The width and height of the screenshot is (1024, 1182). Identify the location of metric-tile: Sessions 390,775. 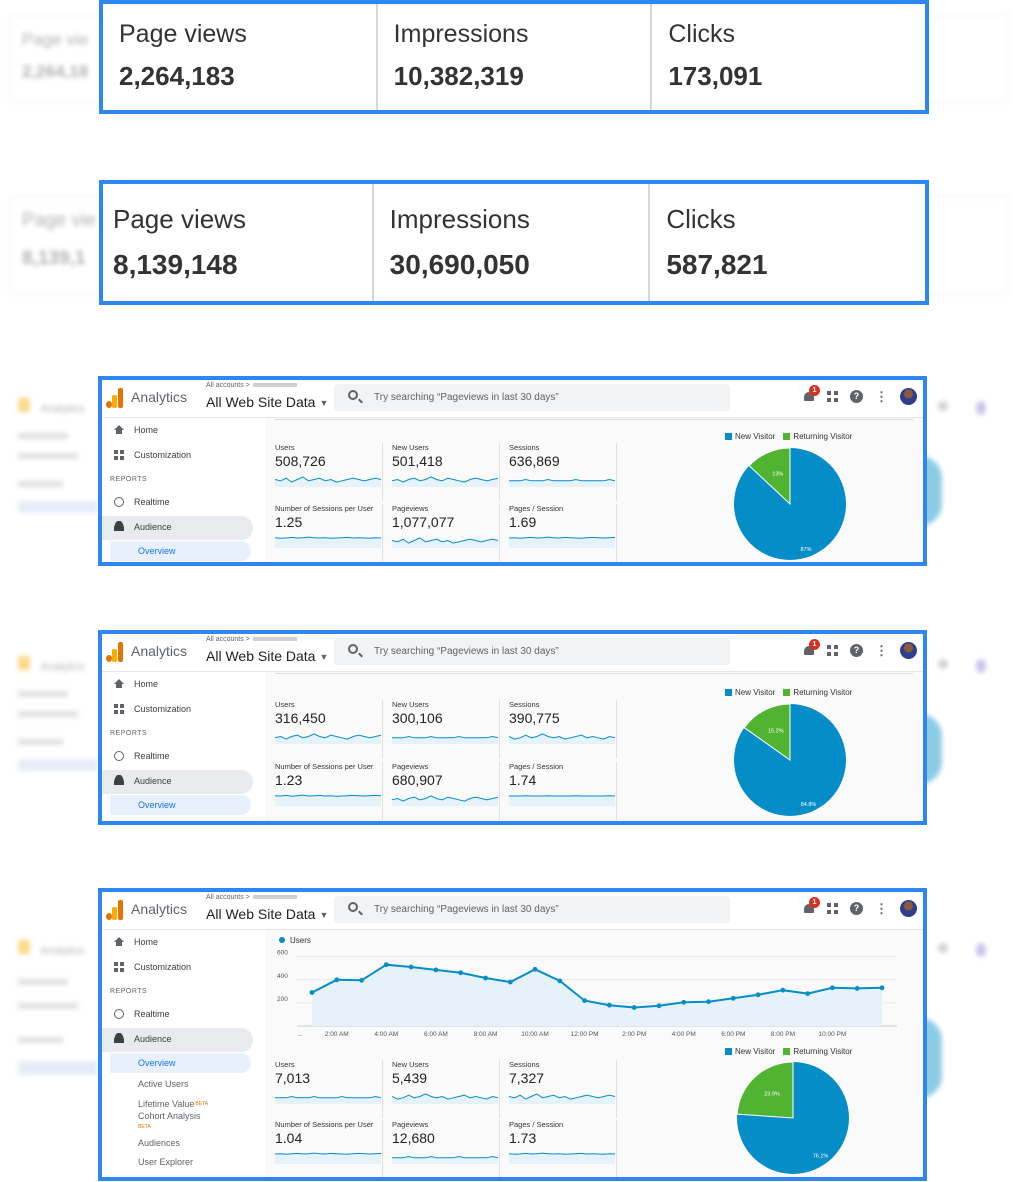
(563, 729).